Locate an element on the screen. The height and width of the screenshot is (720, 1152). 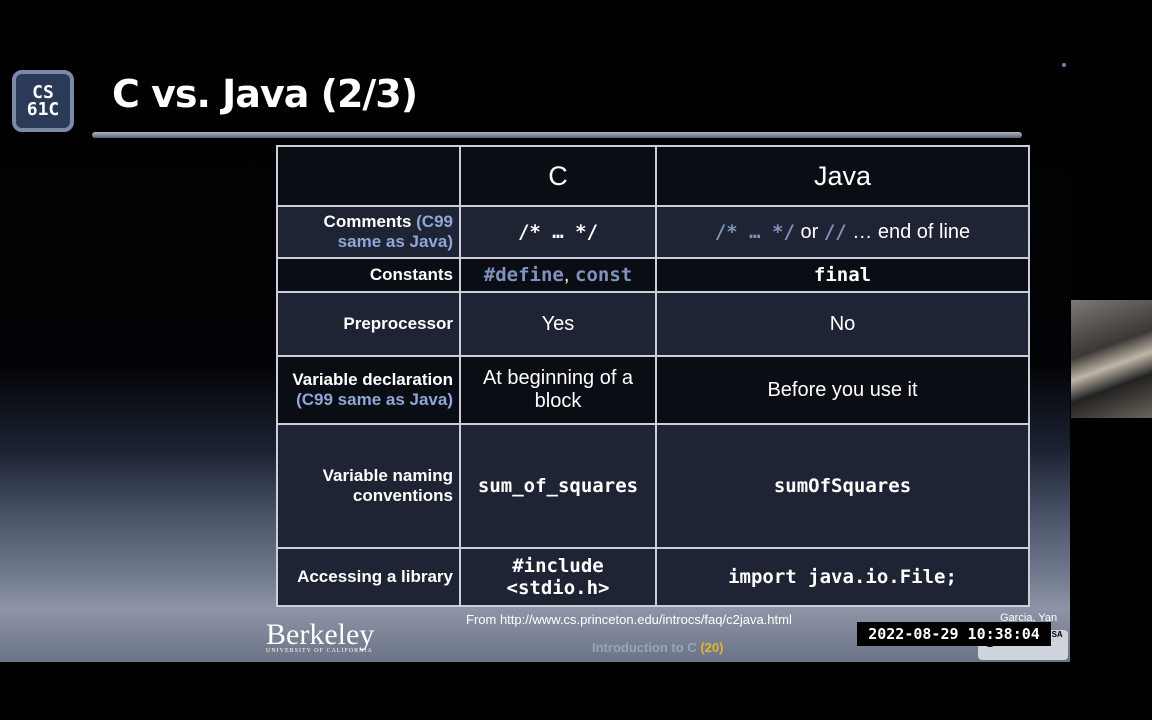
cell-java: No is located at coordinates (842, 324).